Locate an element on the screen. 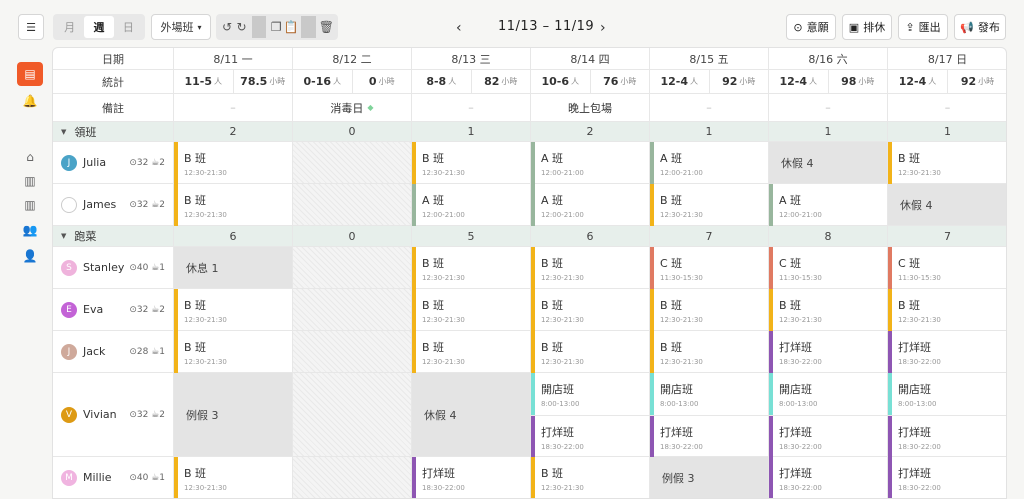 Image resolution: width=1024 pixels, height=499 pixels. leave-block: 例假 3 is located at coordinates (233, 414).